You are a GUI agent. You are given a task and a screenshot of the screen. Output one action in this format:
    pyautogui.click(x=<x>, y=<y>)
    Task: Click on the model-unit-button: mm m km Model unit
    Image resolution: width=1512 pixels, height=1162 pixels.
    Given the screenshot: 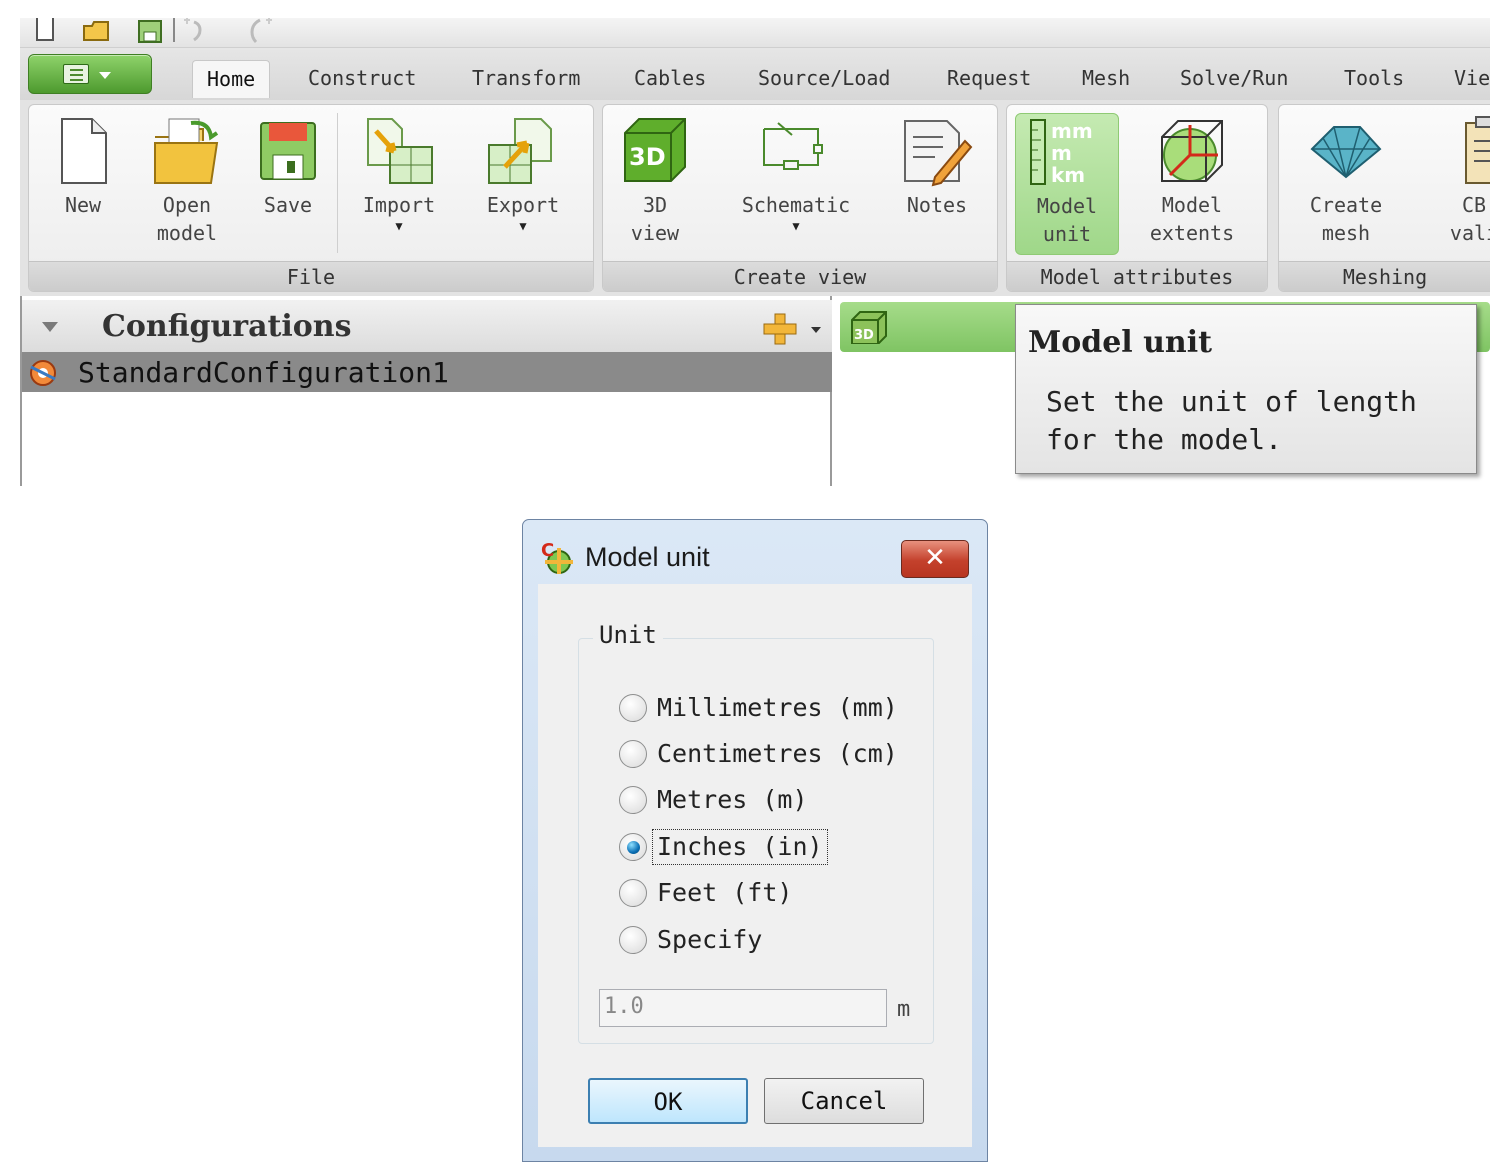 What is the action you would take?
    pyautogui.click(x=1067, y=184)
    